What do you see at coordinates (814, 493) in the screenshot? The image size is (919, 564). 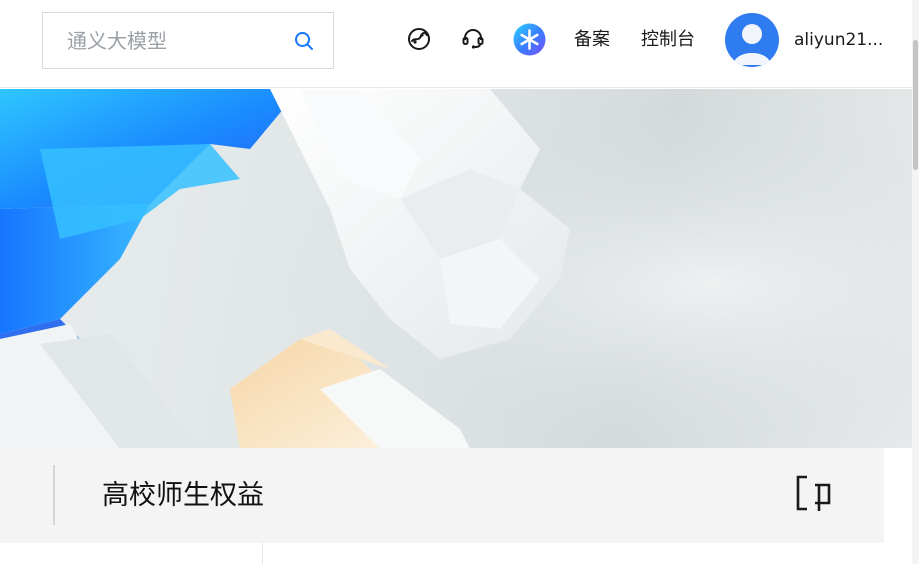 I see `bracket-frame-icon` at bounding box center [814, 493].